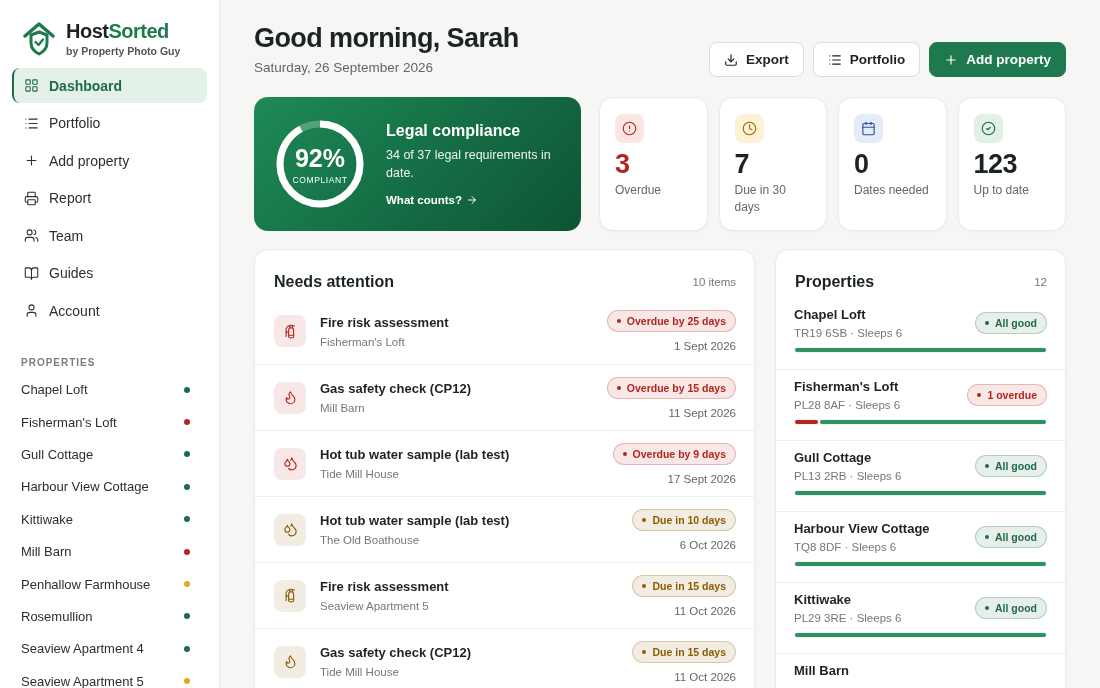 The width and height of the screenshot is (1100, 688). What do you see at coordinates (714, 281) in the screenshot?
I see `item-count: 10 items` at bounding box center [714, 281].